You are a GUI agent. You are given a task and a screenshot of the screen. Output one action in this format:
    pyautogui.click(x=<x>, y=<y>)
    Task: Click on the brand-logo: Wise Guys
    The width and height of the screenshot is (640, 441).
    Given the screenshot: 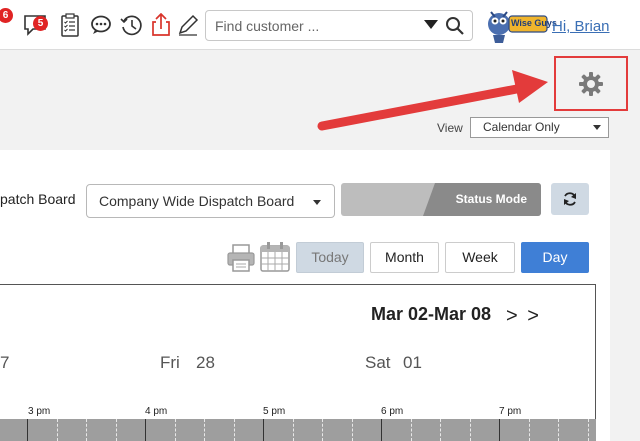 What is the action you would take?
    pyautogui.click(x=520, y=26)
    